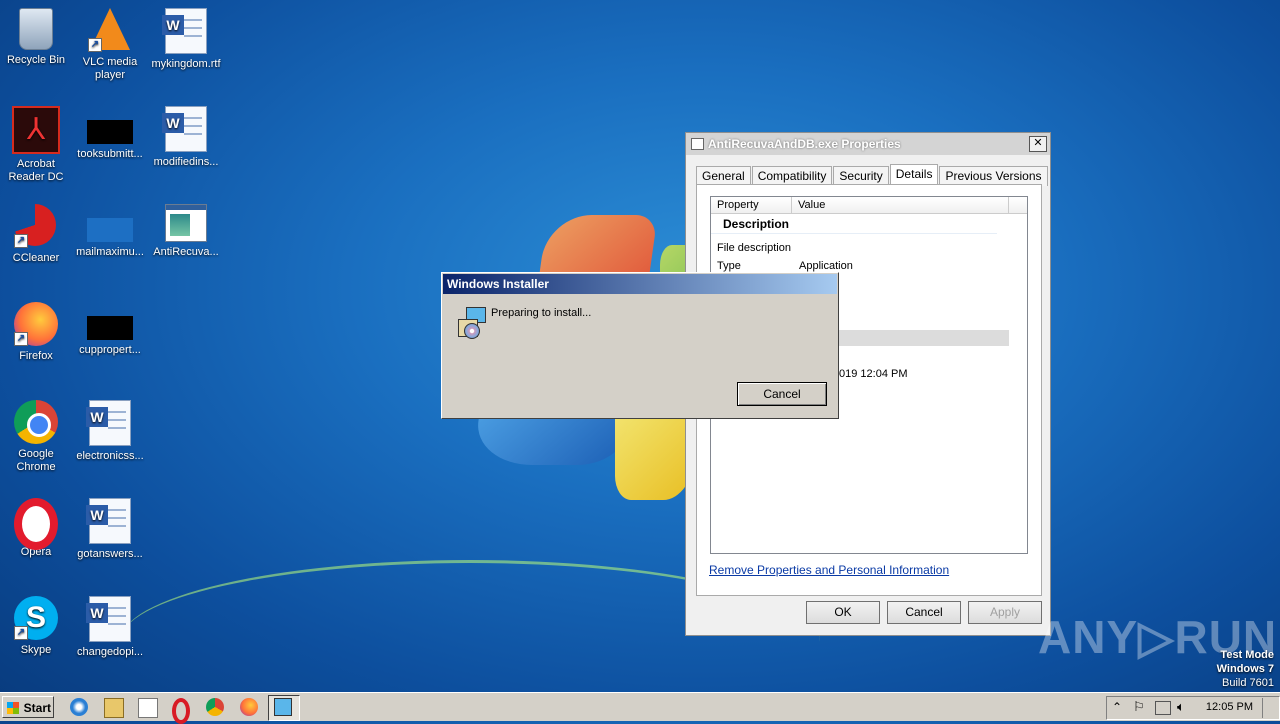  Describe the element at coordinates (13, 708) in the screenshot. I see `windows-flag-icon` at that location.